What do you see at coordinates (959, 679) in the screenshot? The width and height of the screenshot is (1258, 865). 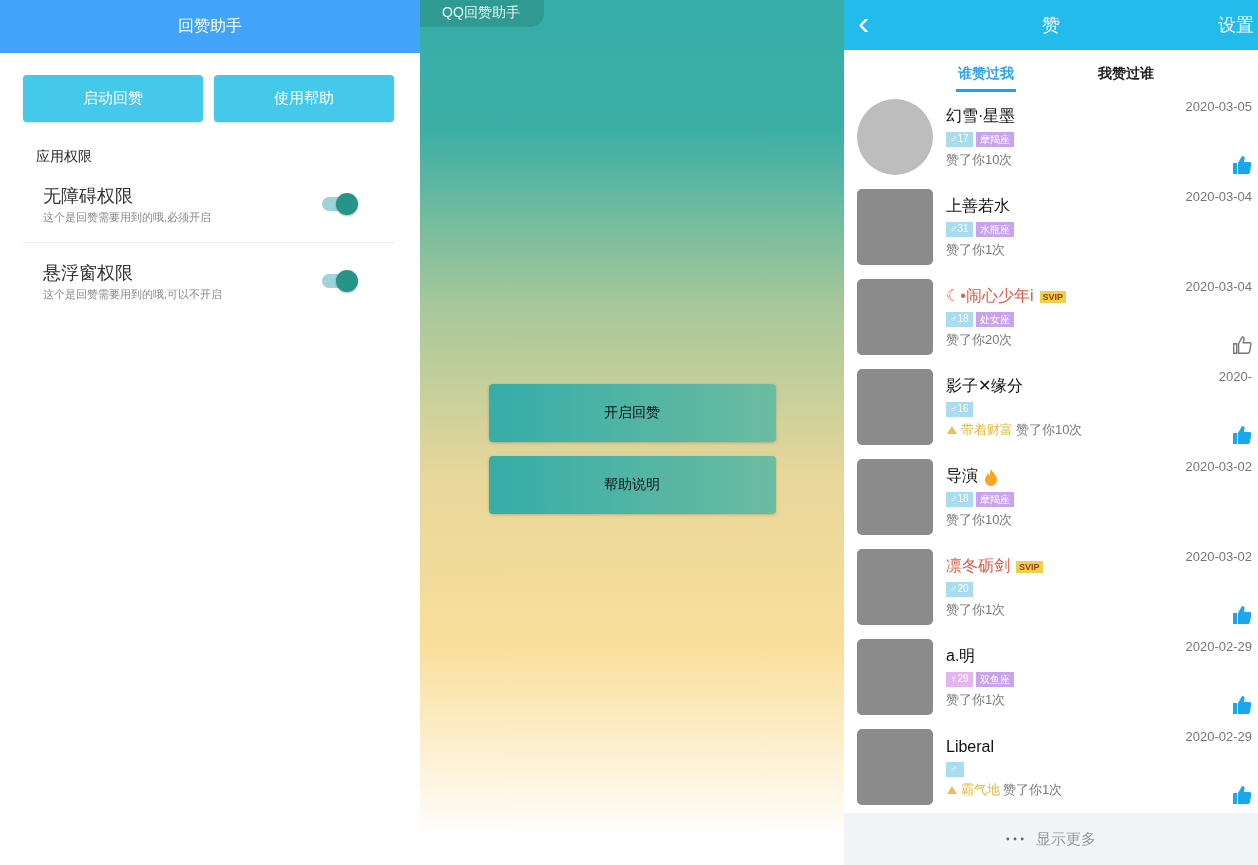 I see `age-tag: ♀29` at bounding box center [959, 679].